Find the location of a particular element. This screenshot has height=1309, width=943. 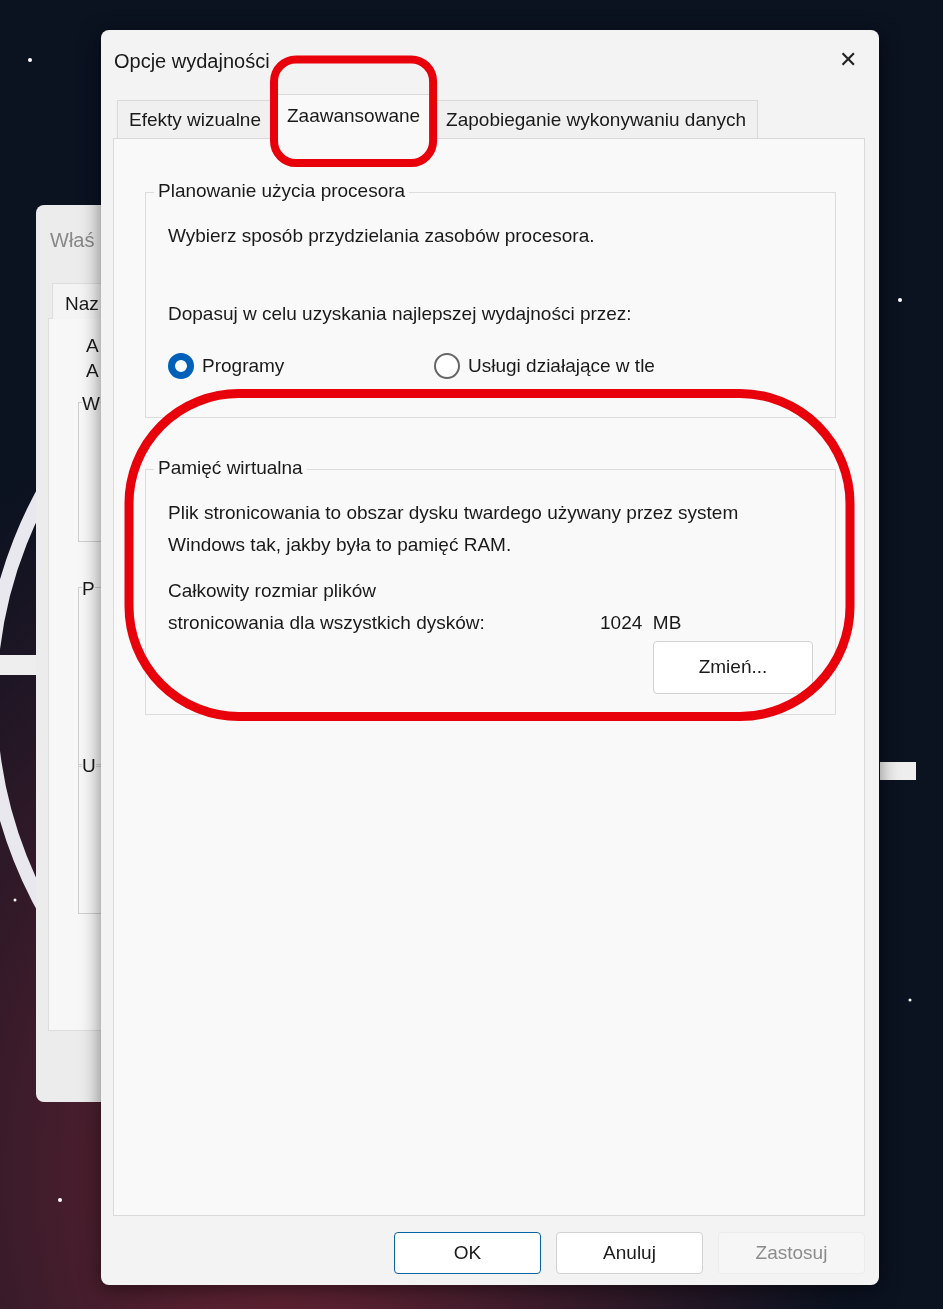

group-title: Pamięć wirtualna is located at coordinates (230, 467).